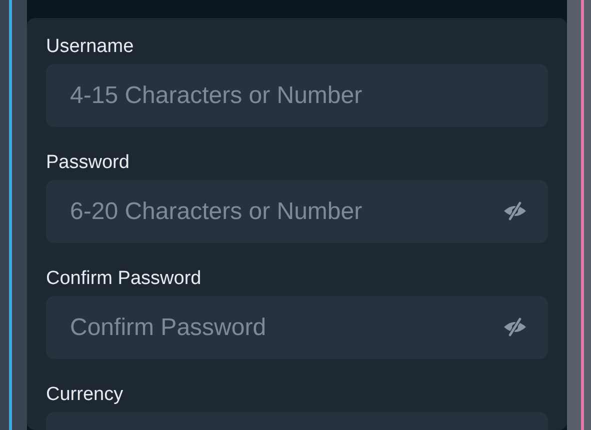 Image resolution: width=591 pixels, height=430 pixels. I want to click on field-label: Password, so click(88, 163).